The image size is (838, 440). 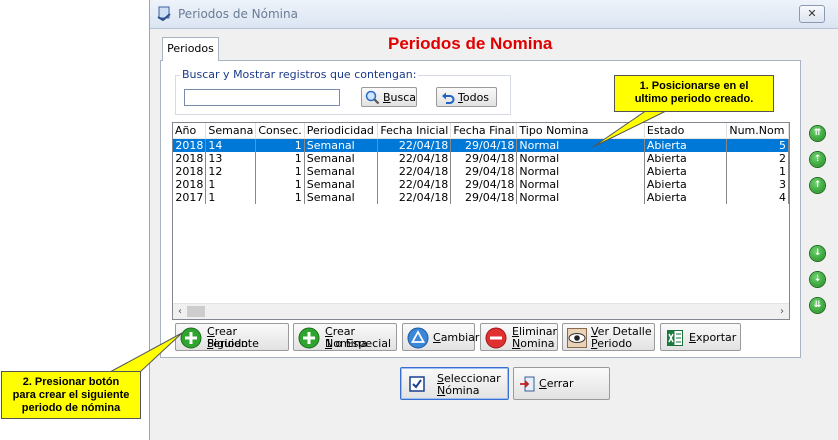 What do you see at coordinates (146, 352) in the screenshot?
I see `callout-bottom-pointer` at bounding box center [146, 352].